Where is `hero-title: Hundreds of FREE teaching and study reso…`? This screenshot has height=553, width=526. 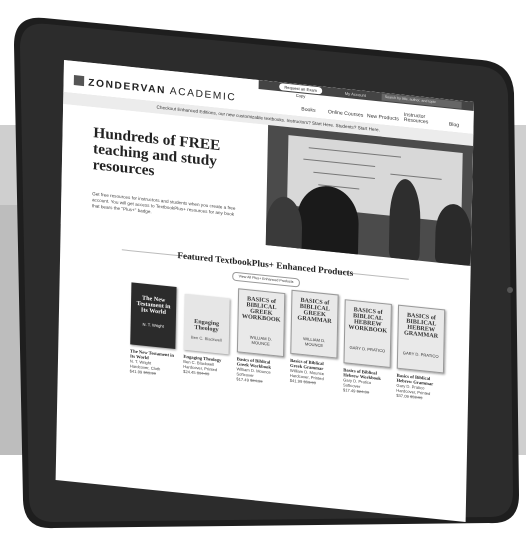
hero-title: Hundreds of FREE teaching and study reso… is located at coordinates (156, 152).